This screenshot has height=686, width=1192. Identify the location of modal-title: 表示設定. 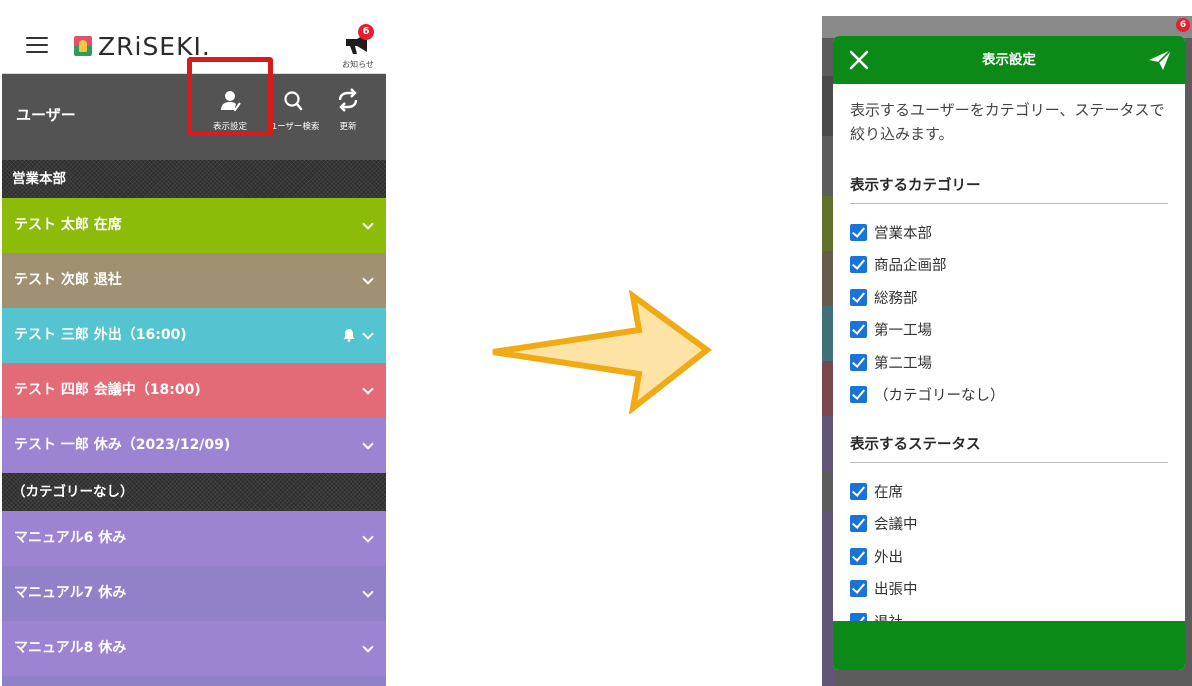
(1009, 60).